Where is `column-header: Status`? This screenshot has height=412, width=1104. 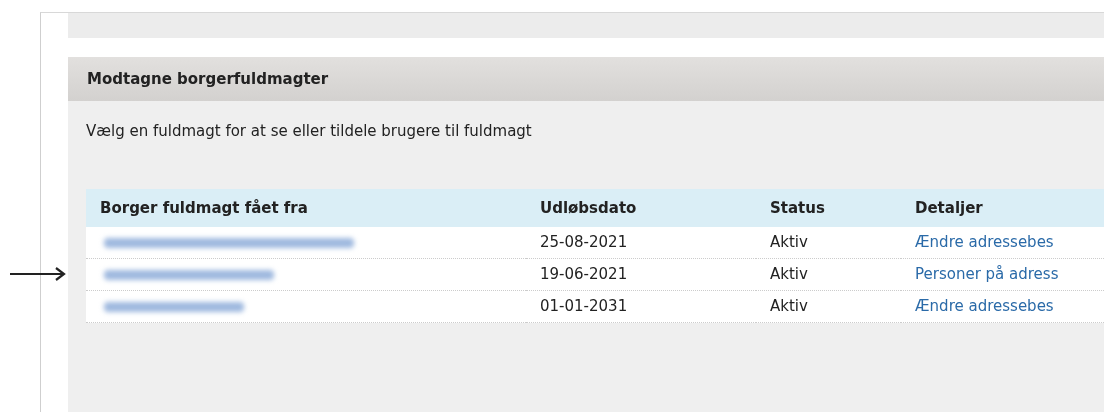
column-header: Status is located at coordinates (828, 208).